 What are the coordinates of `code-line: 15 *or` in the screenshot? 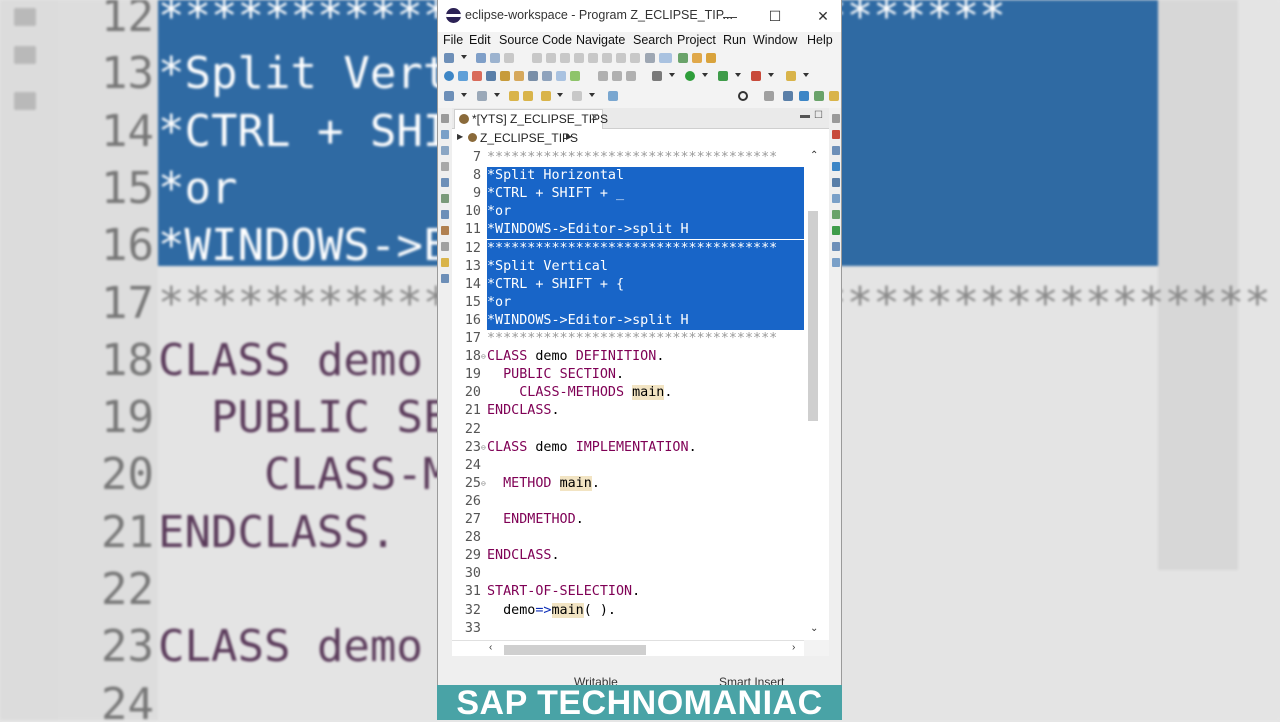 It's located at (628, 302).